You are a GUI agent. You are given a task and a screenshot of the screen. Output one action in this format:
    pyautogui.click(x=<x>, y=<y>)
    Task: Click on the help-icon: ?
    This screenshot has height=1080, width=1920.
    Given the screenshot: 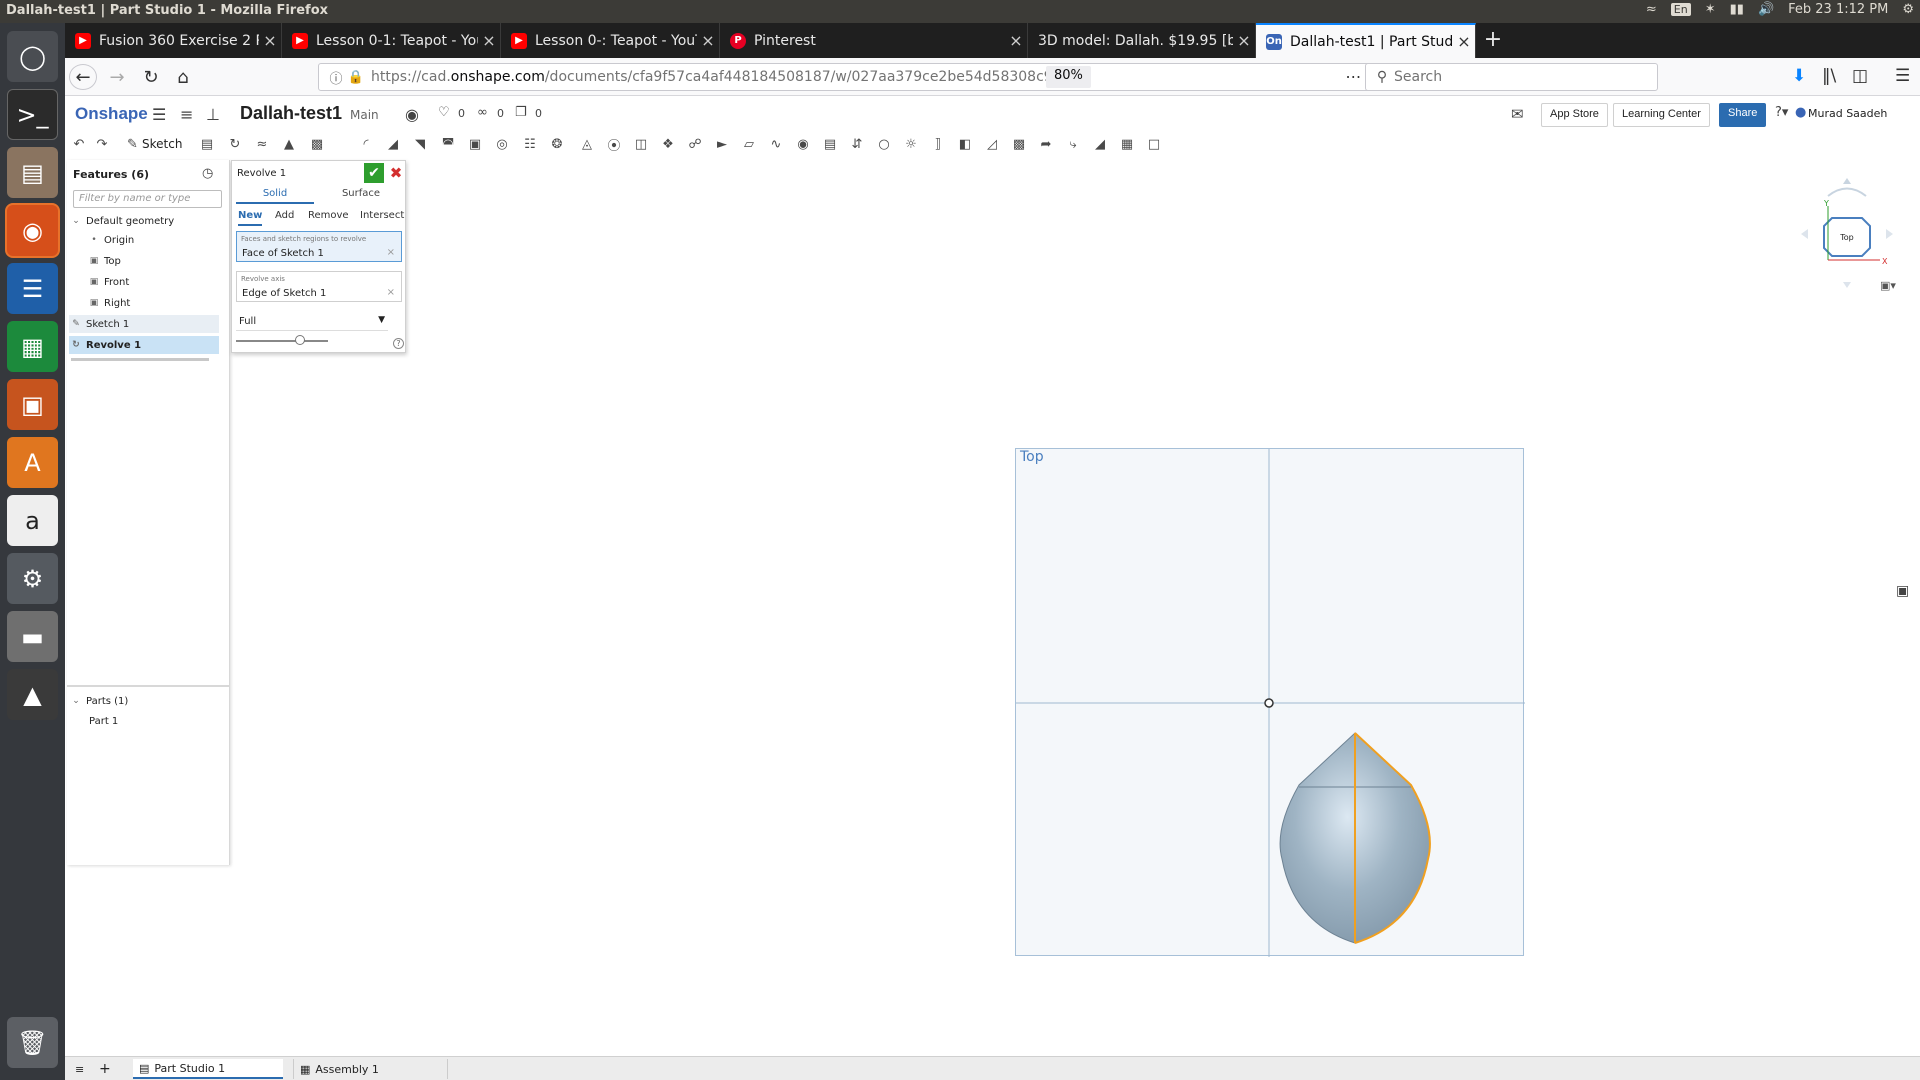 What is the action you would take?
    pyautogui.click(x=398, y=343)
    